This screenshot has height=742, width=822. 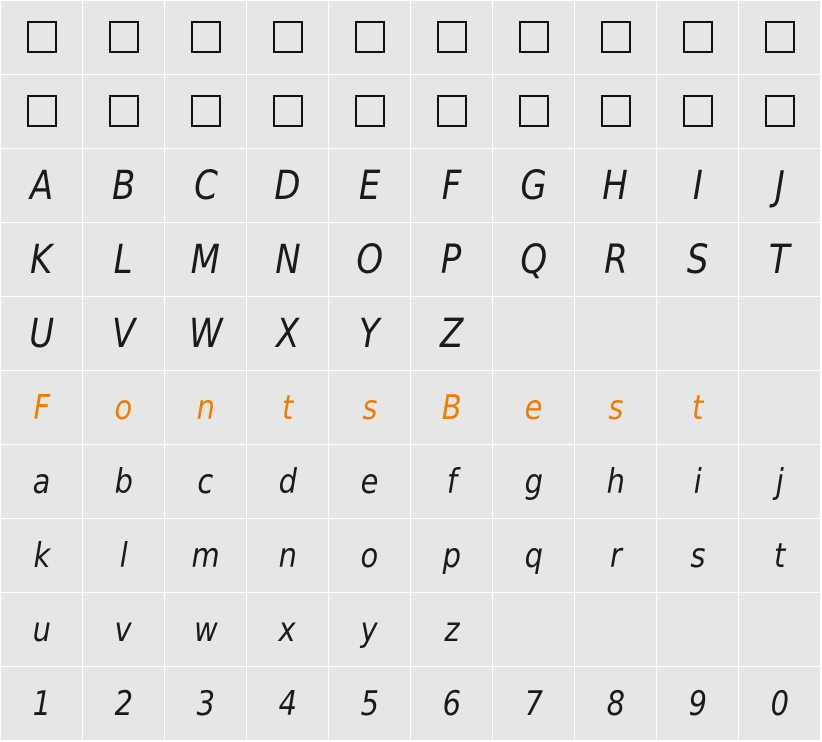 I want to click on glyph-character: J, so click(x=779, y=185).